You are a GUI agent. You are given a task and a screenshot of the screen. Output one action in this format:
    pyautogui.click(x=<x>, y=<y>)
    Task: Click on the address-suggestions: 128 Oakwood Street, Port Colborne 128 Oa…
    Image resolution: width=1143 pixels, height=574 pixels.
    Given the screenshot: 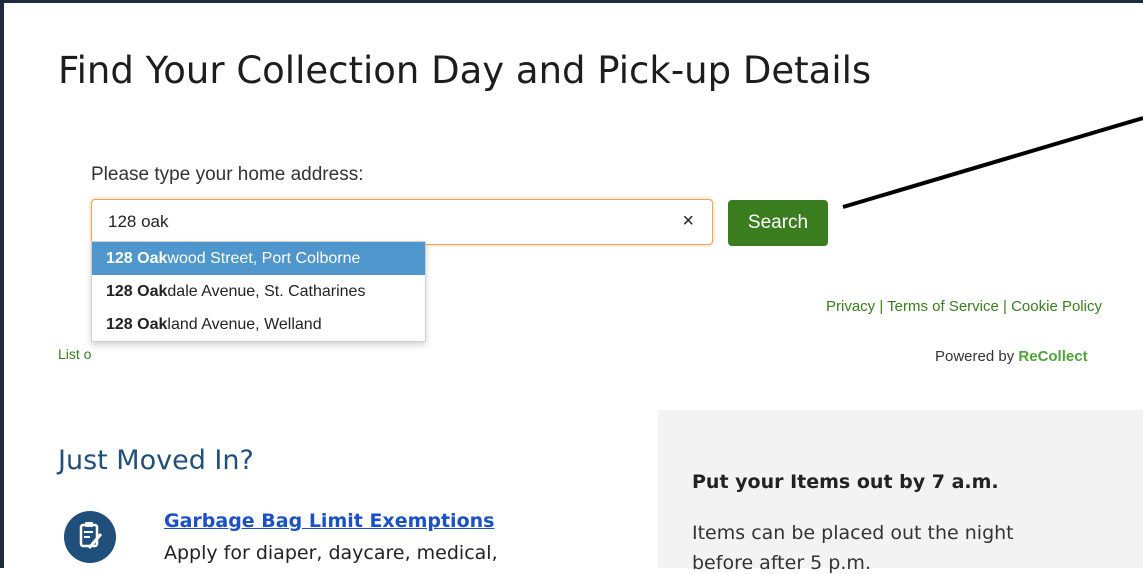 What is the action you would take?
    pyautogui.click(x=258, y=291)
    